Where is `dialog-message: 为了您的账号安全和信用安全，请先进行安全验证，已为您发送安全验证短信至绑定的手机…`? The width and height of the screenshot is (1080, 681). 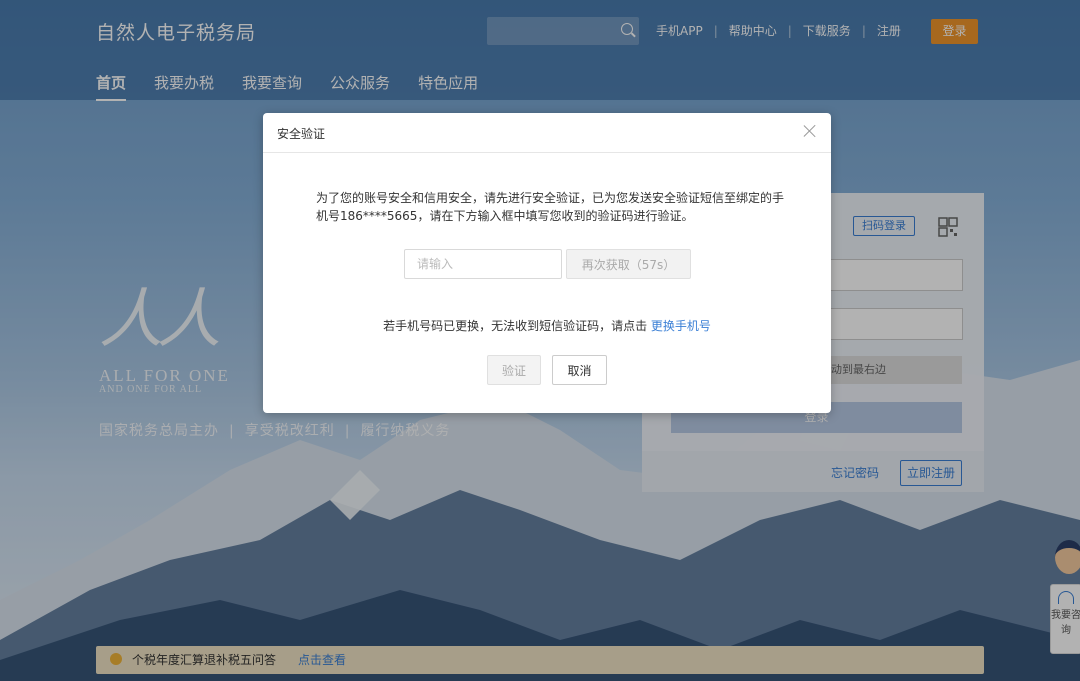
dialog-message: 为了您的账号安全和信用安全，请先进行安全验证，已为您发送安全验证短信至绑定的手机… is located at coordinates (550, 207).